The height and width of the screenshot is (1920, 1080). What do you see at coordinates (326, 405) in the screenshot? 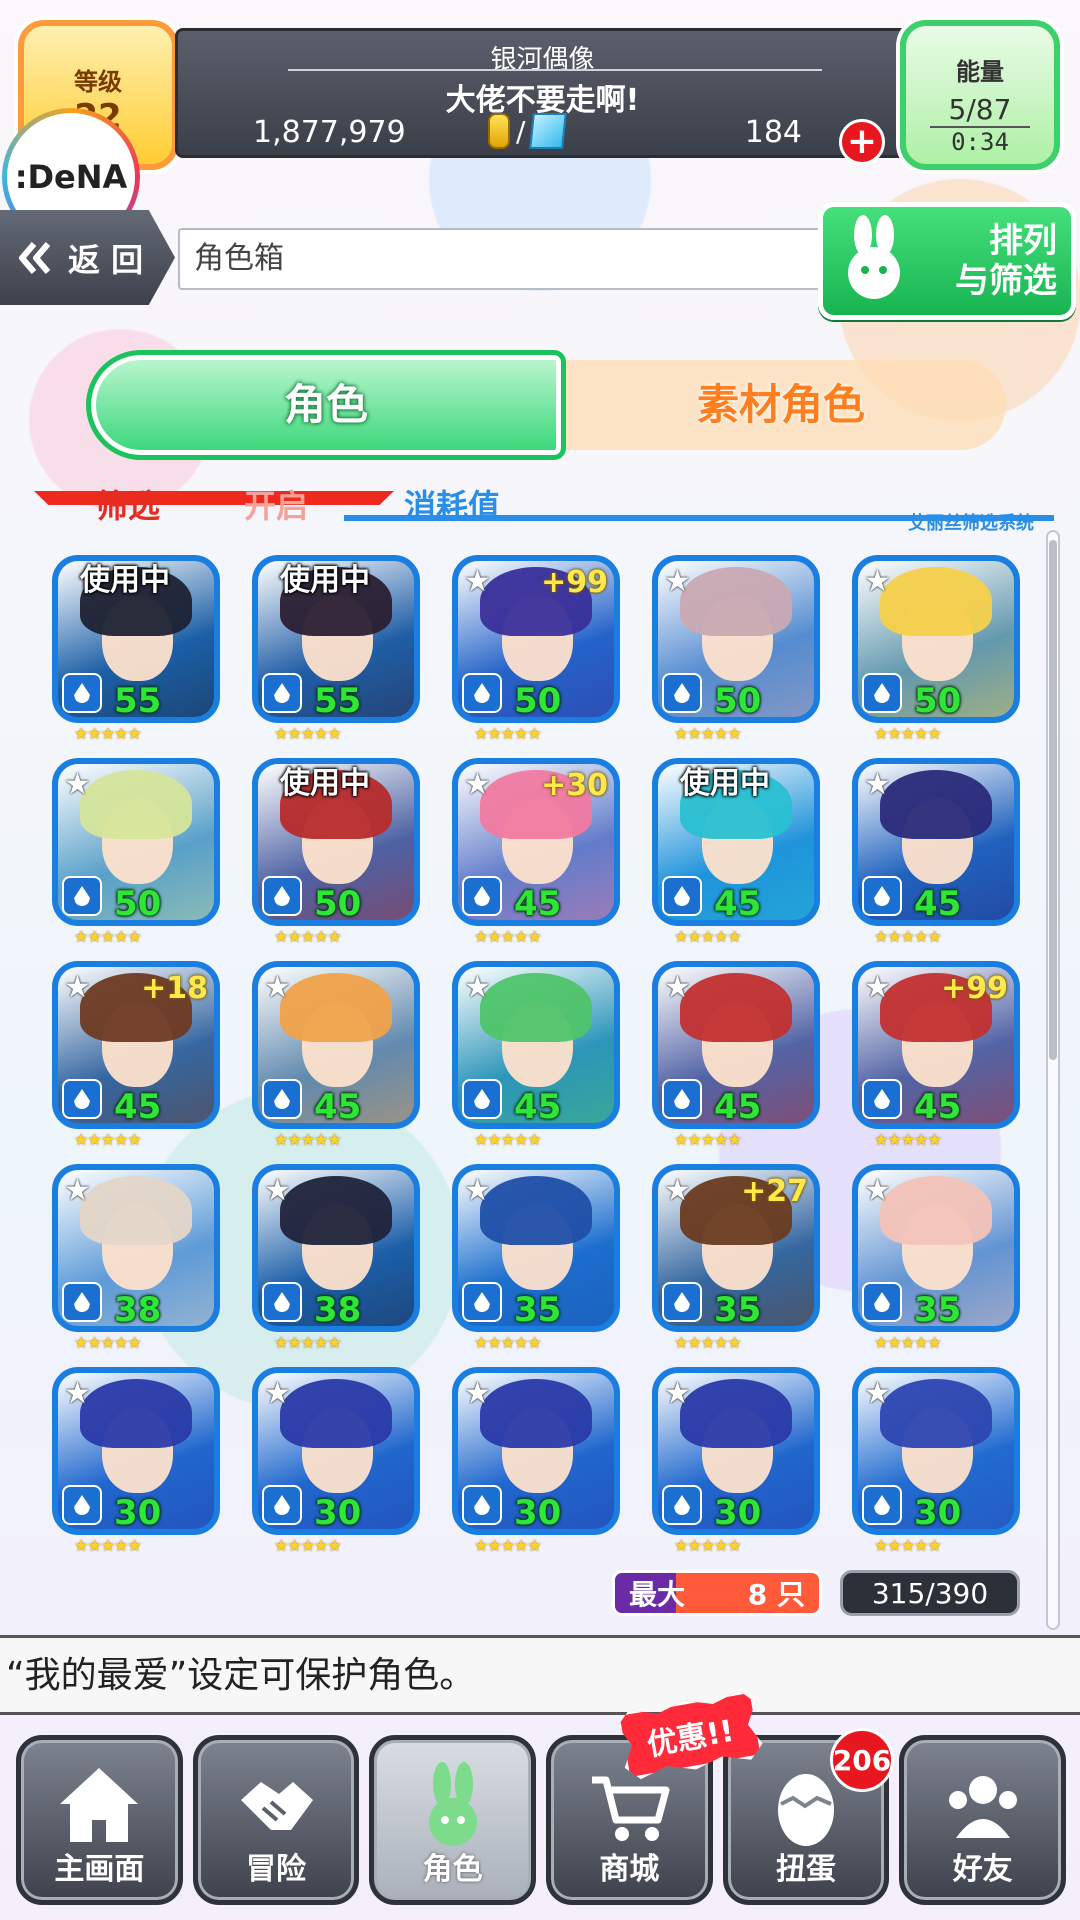
I see `tab-characters: 角色` at bounding box center [326, 405].